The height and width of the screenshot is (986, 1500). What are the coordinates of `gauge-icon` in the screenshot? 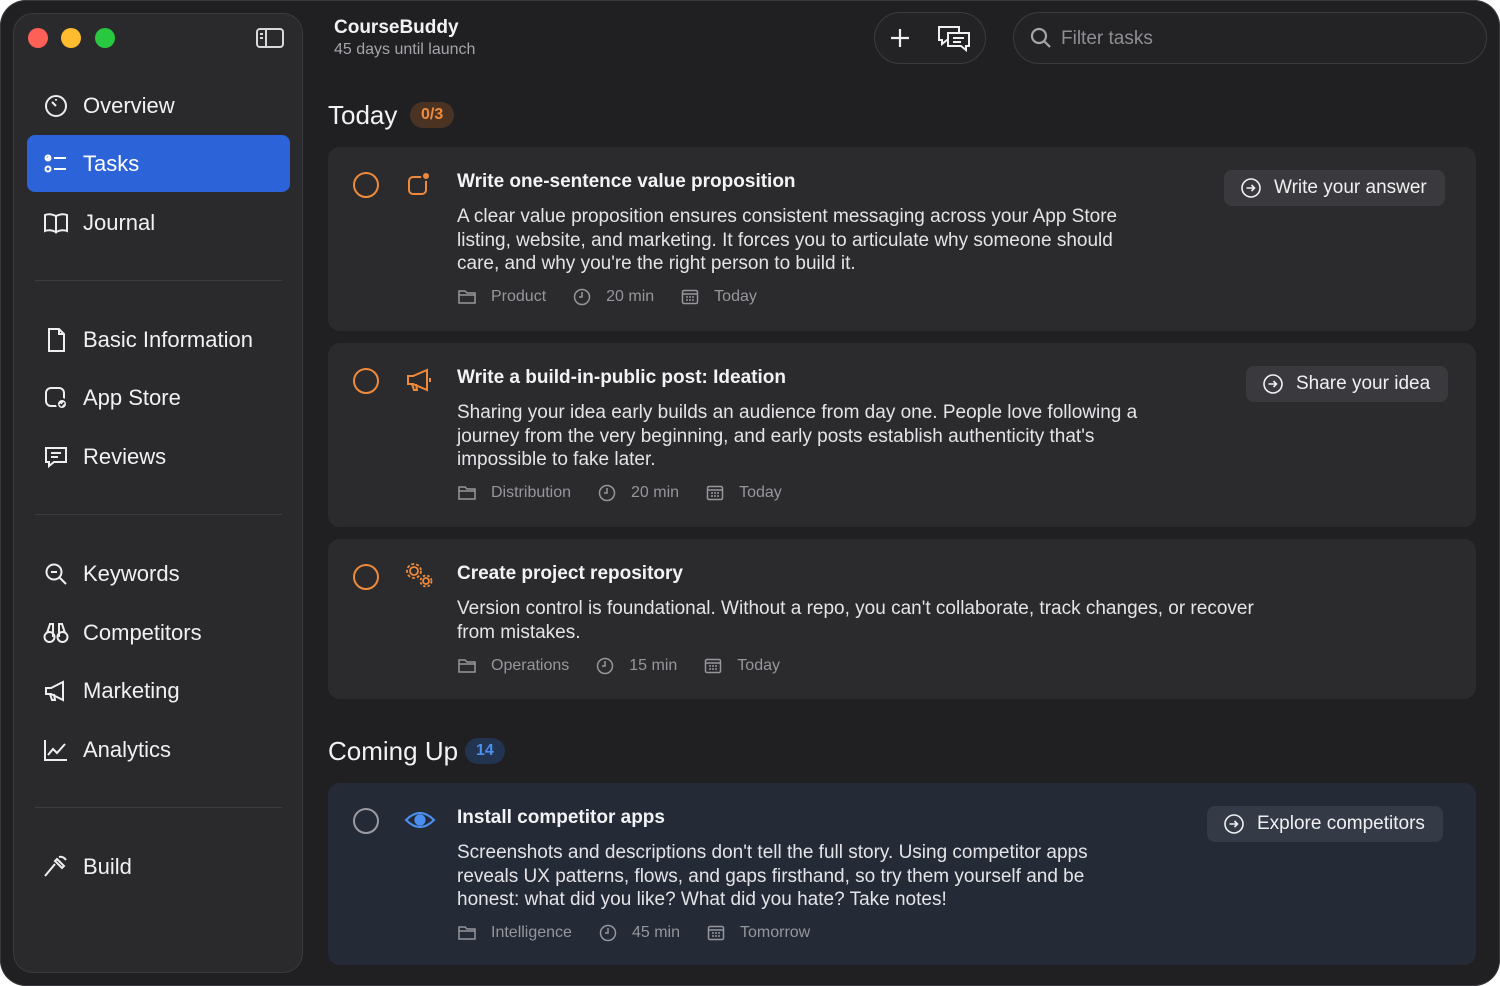 It's located at (56, 106).